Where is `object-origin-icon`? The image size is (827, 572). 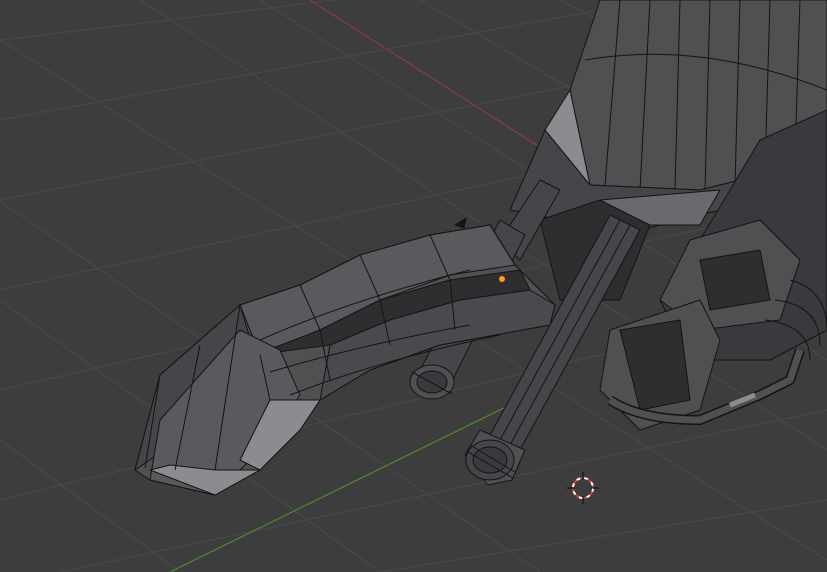 object-origin-icon is located at coordinates (502, 279).